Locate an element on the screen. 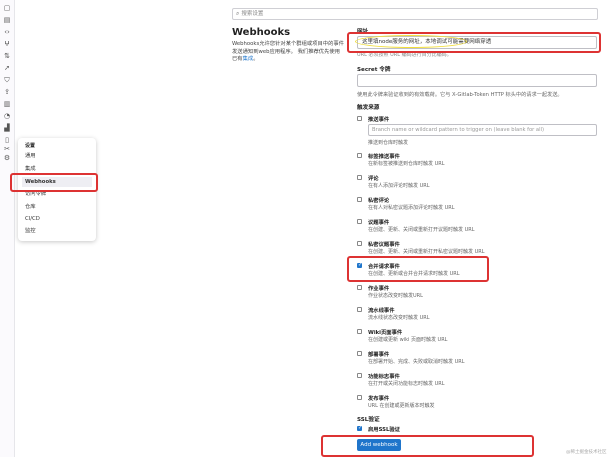  menu-item-monitor: 监控 is located at coordinates (57, 231).